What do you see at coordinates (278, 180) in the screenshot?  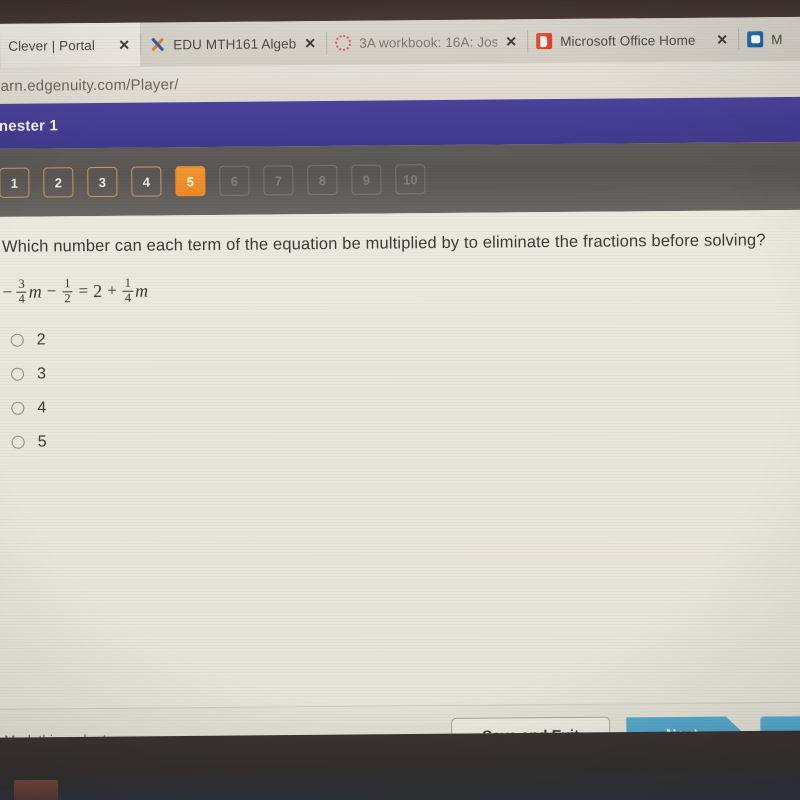 I see `question-nav-item-7: 7` at bounding box center [278, 180].